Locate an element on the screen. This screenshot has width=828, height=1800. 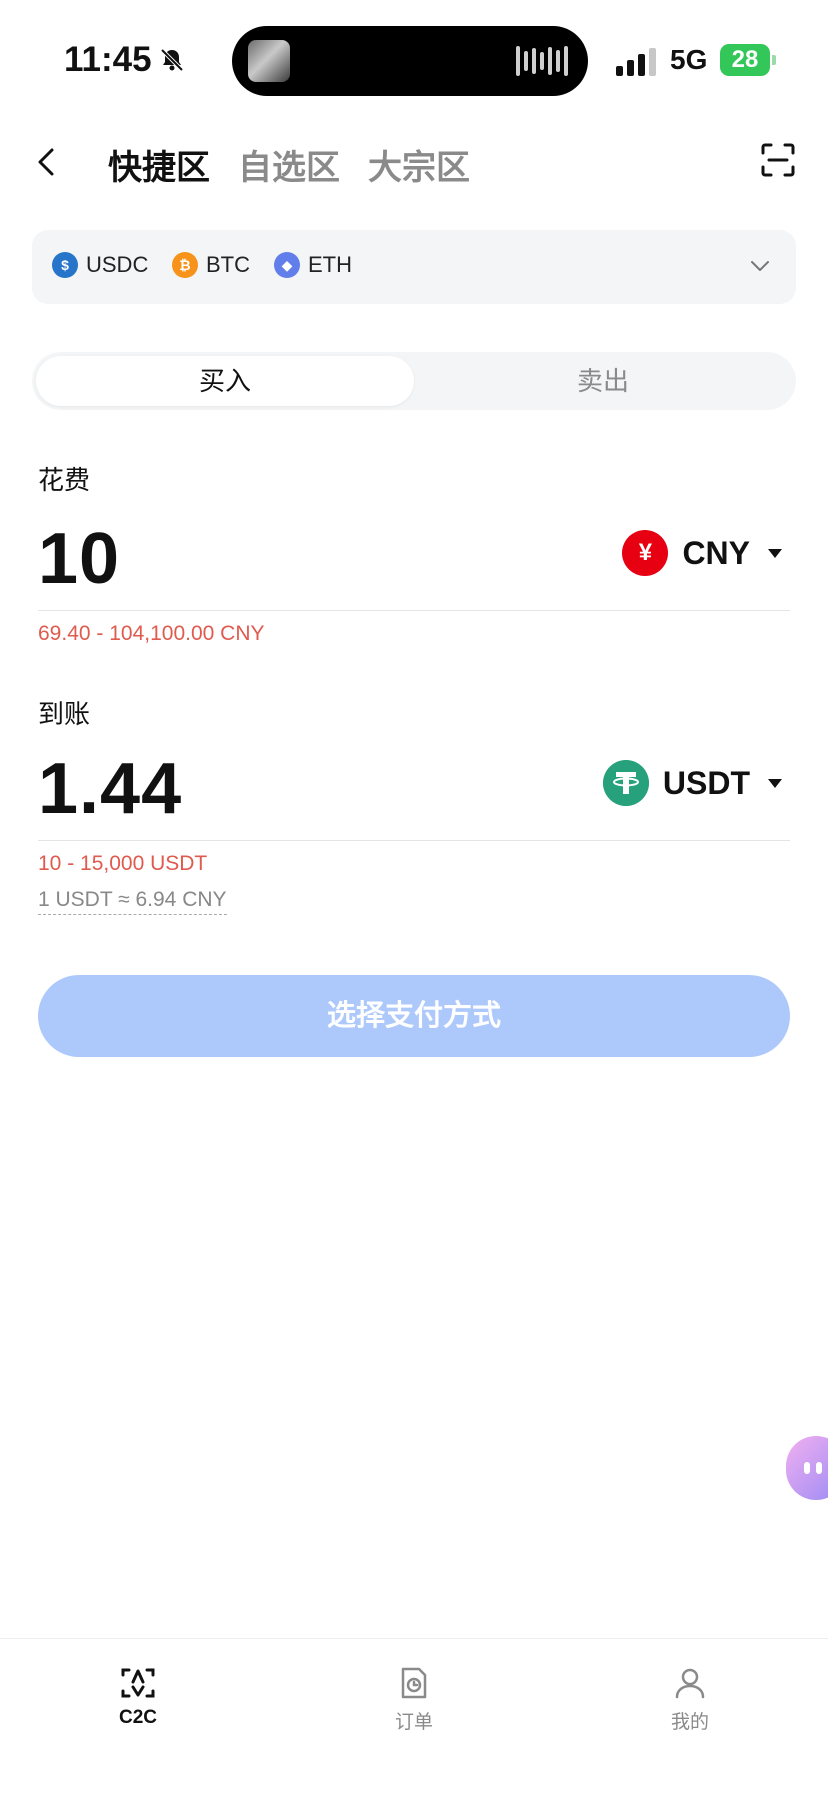
cellular-signal-icon is located at coordinates (636, 62).